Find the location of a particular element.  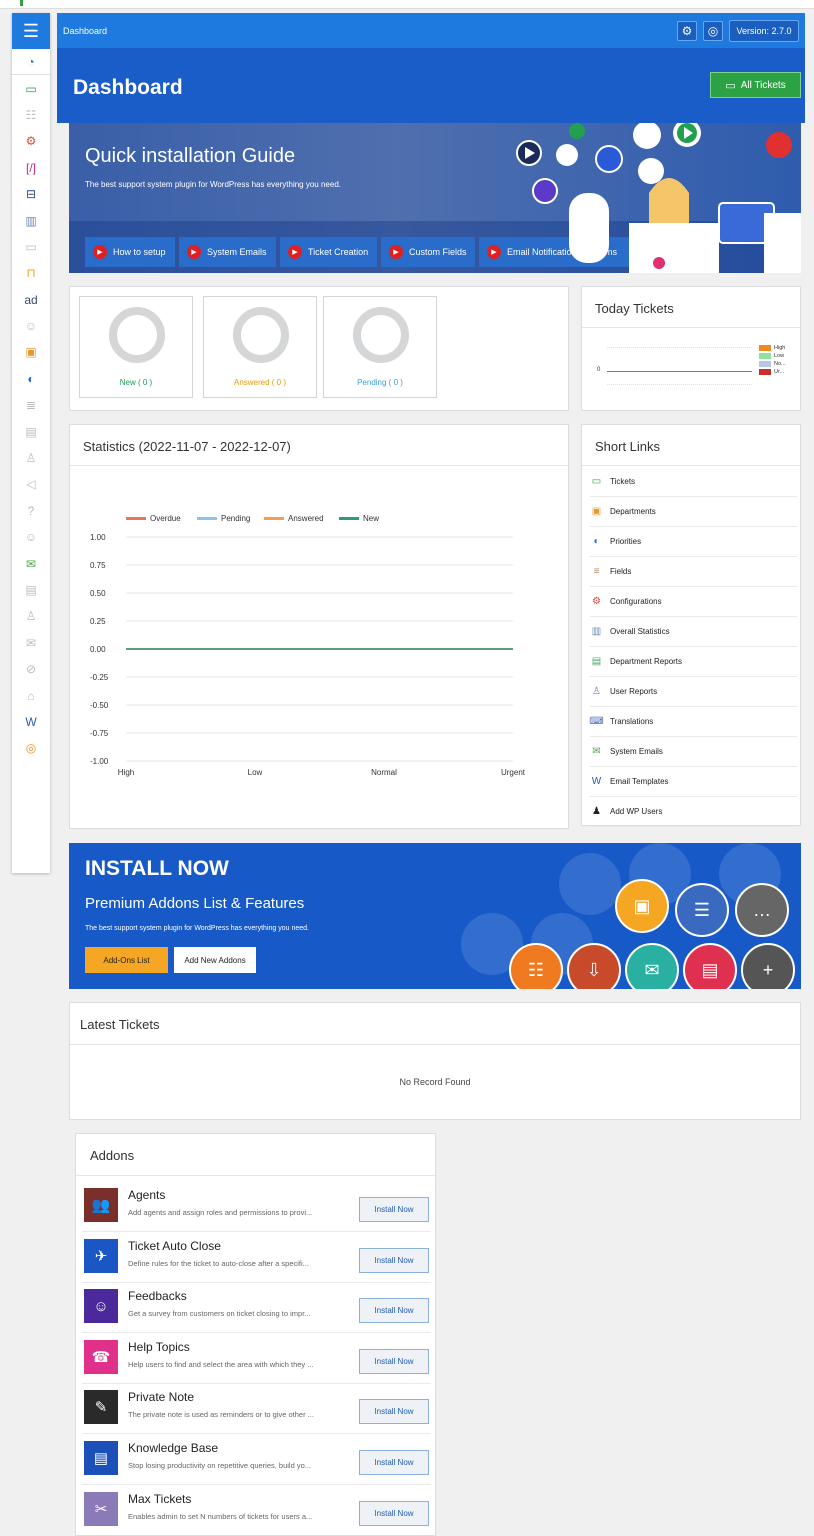

stat-pending: Pending ( 0 ) is located at coordinates (380, 347).